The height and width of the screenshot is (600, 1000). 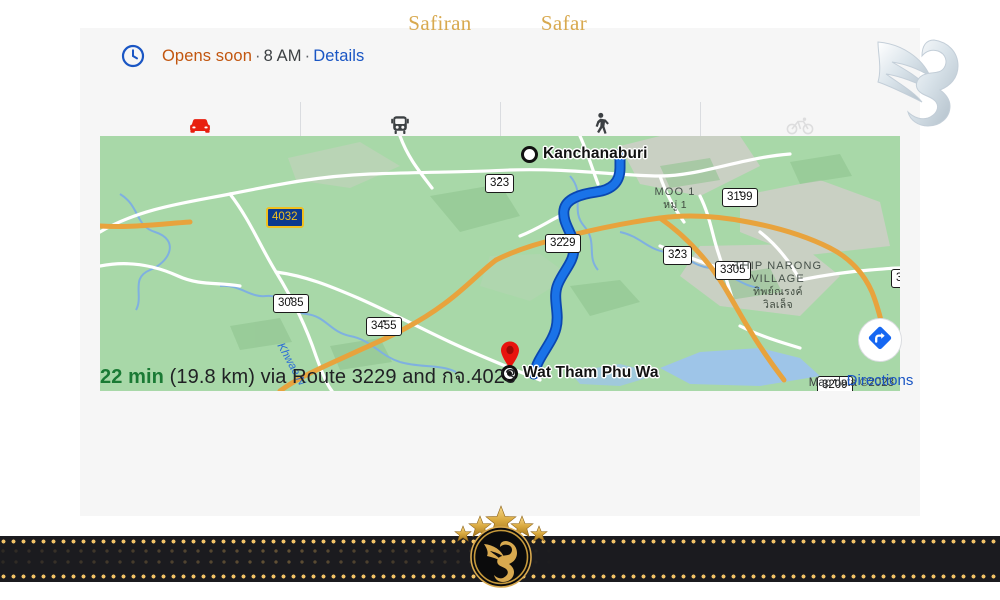 What do you see at coordinates (440, 23) in the screenshot?
I see `footer-brand-left: Safiran` at bounding box center [440, 23].